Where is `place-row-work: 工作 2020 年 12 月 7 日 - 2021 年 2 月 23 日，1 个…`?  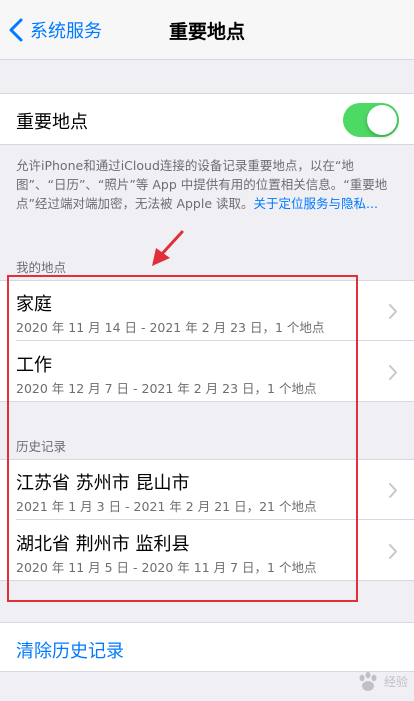 place-row-work: 工作 2020 年 12 月 7 日 - 2021 年 2 月 23 日，1 个… is located at coordinates (207, 372).